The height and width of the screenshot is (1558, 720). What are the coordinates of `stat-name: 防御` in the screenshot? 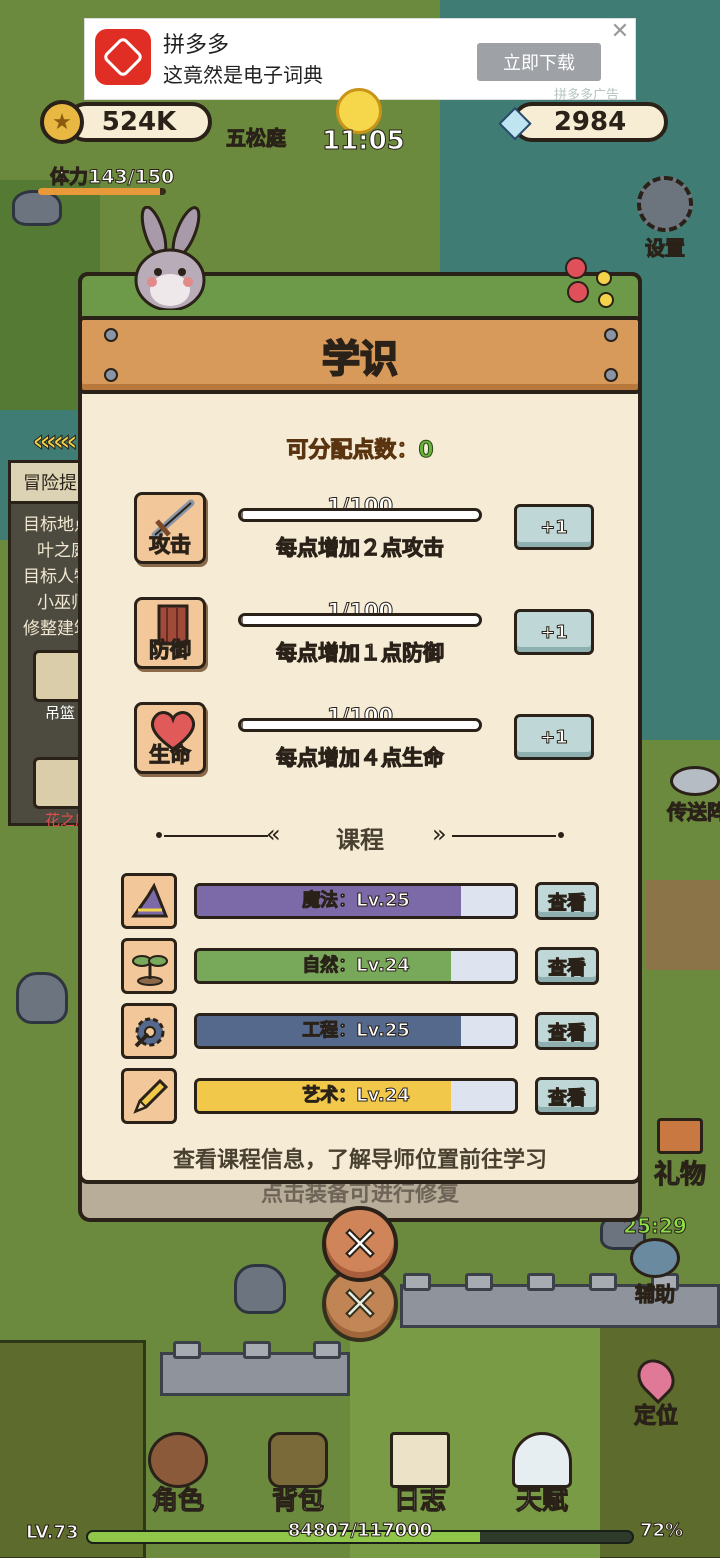 It's located at (170, 650).